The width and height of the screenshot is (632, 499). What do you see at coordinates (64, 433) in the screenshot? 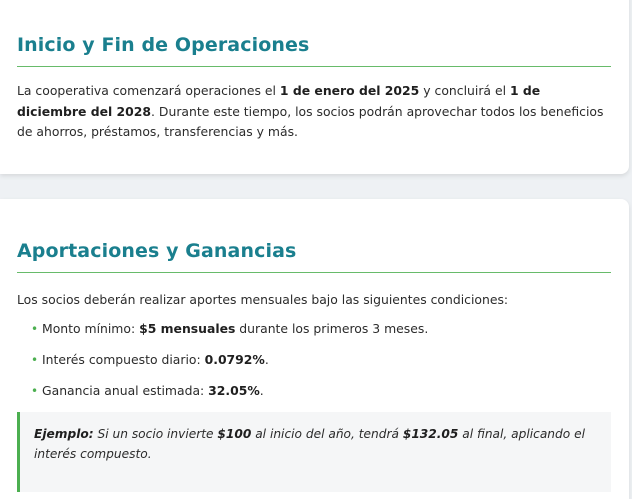
I see `example-label: Ejemplo:` at bounding box center [64, 433].